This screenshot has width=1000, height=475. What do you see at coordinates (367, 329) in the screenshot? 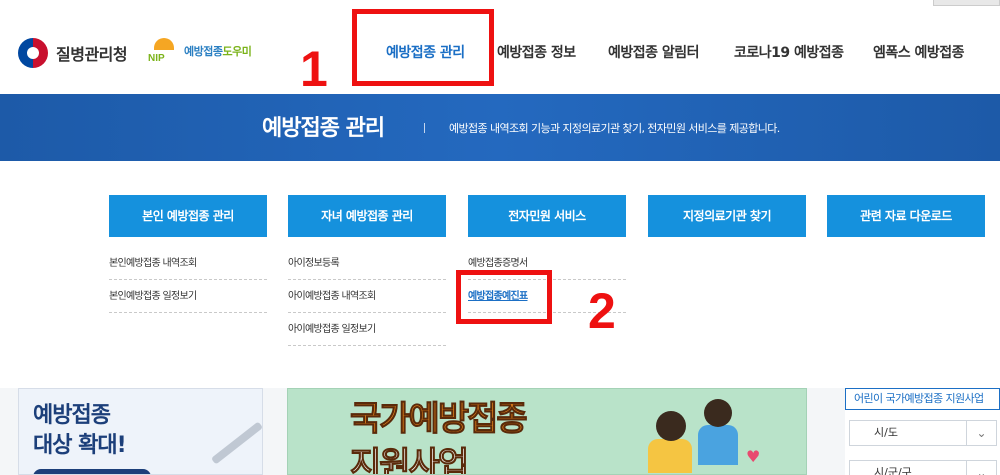
I see `link-child-schedule: 아이예방접종 일정보기` at bounding box center [367, 329].